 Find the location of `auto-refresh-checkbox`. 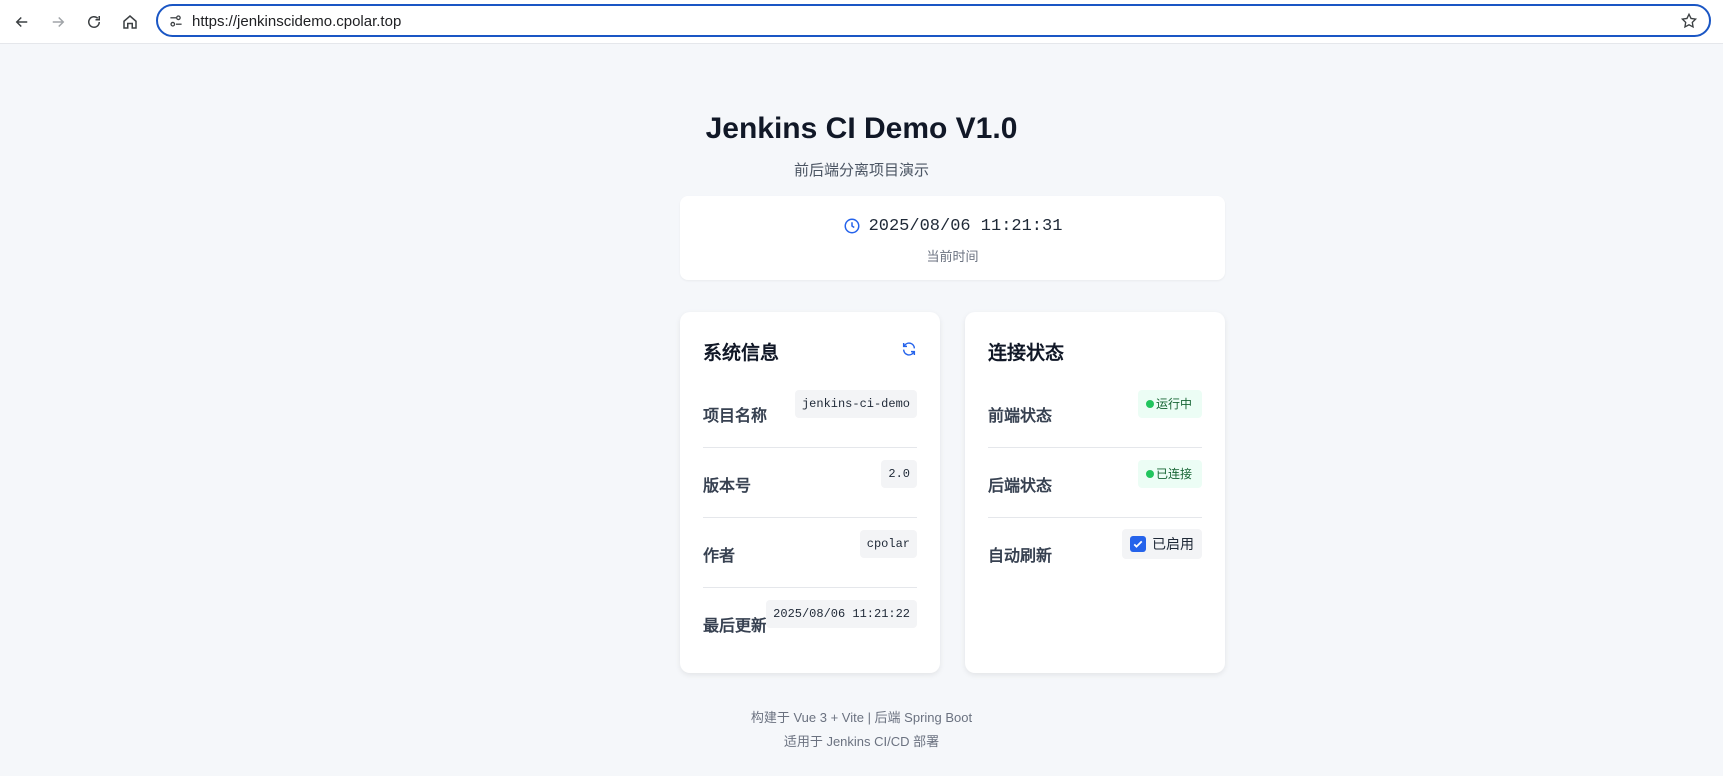

auto-refresh-checkbox is located at coordinates (1138, 544).